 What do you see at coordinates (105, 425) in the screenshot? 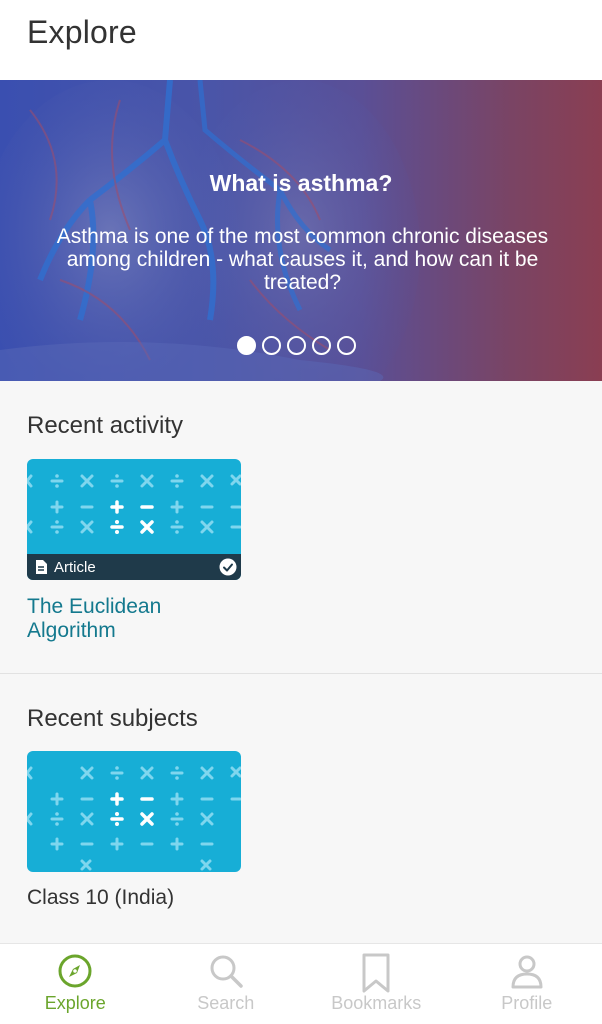
I see `recent-activity-heading: Recent activity` at bounding box center [105, 425].